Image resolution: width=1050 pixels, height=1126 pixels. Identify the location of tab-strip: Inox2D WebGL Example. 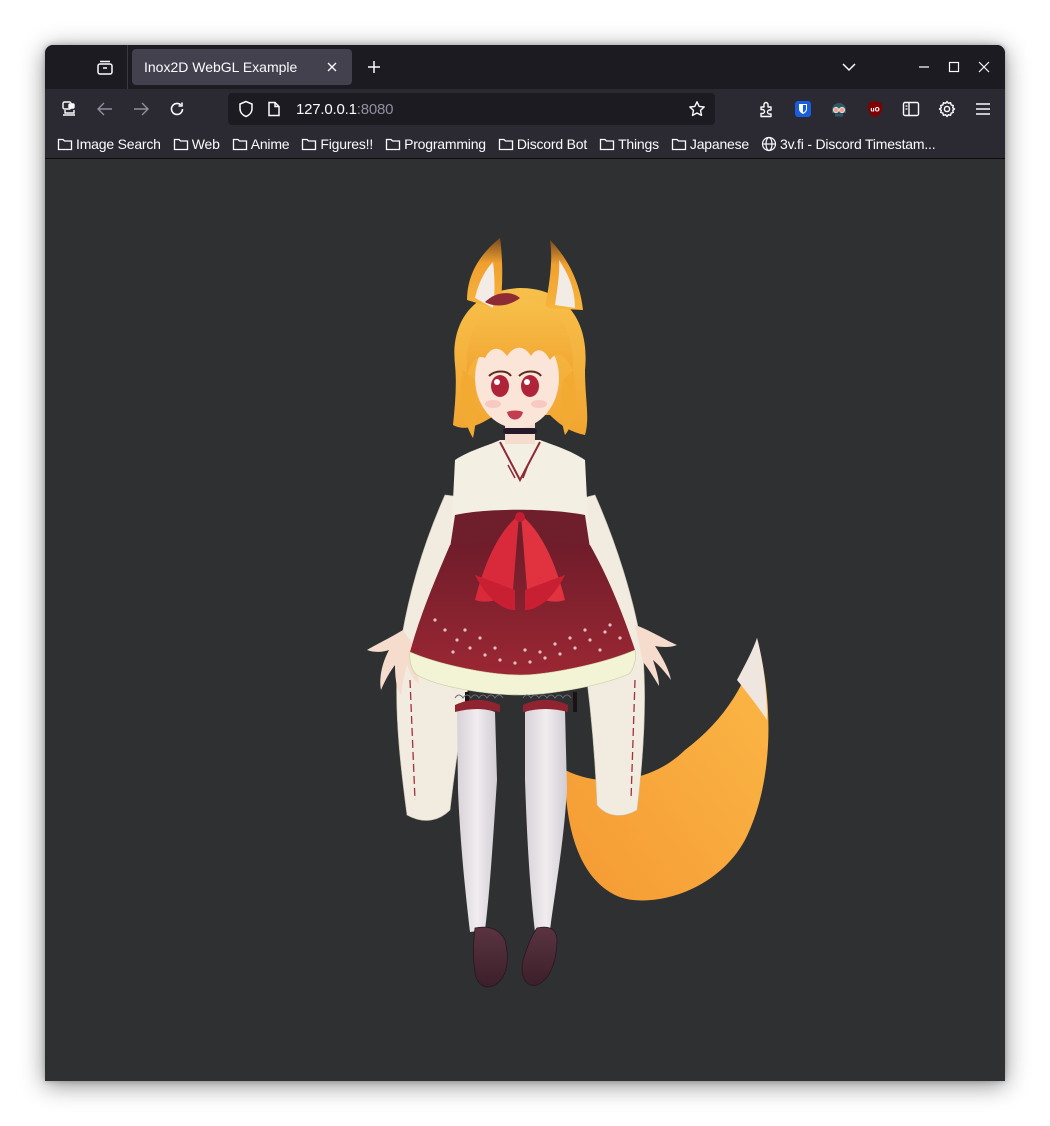
(525, 67).